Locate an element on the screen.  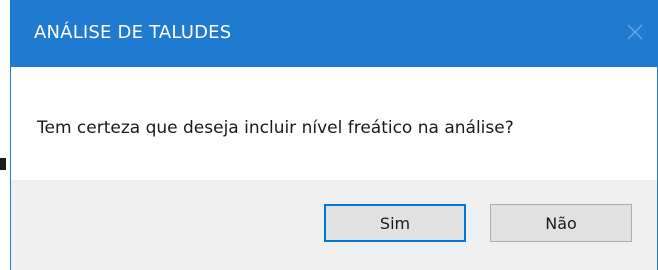
close-icon is located at coordinates (635, 32).